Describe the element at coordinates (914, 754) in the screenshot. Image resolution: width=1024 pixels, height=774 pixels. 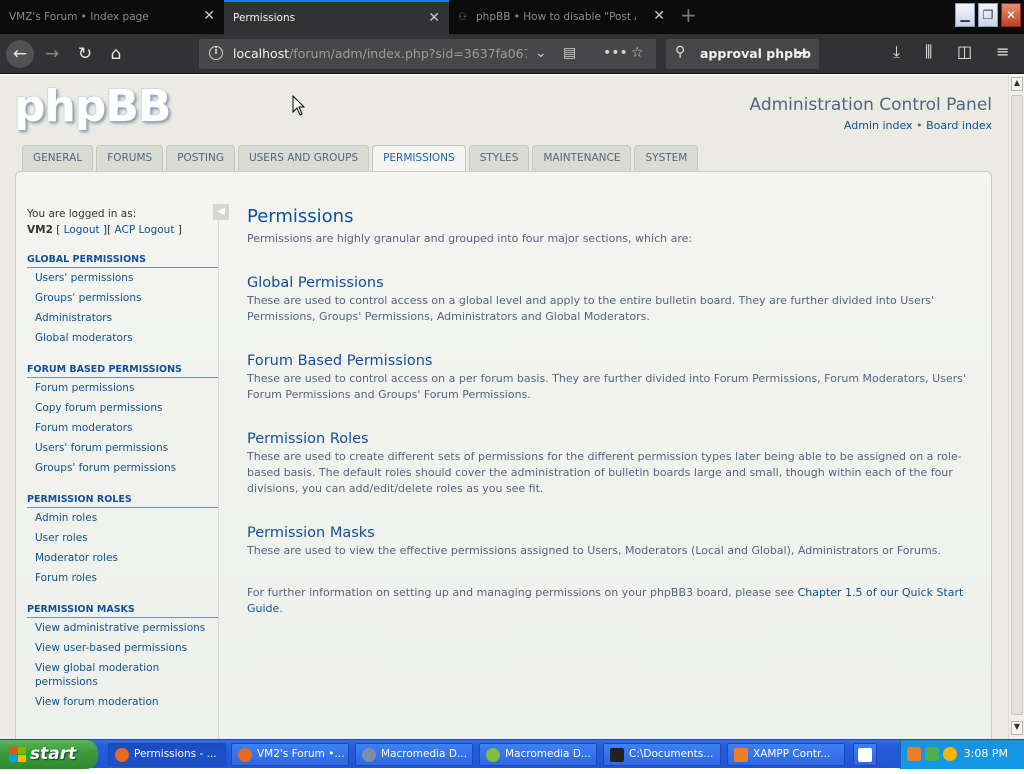
I see `xampp-tray-icon` at that location.